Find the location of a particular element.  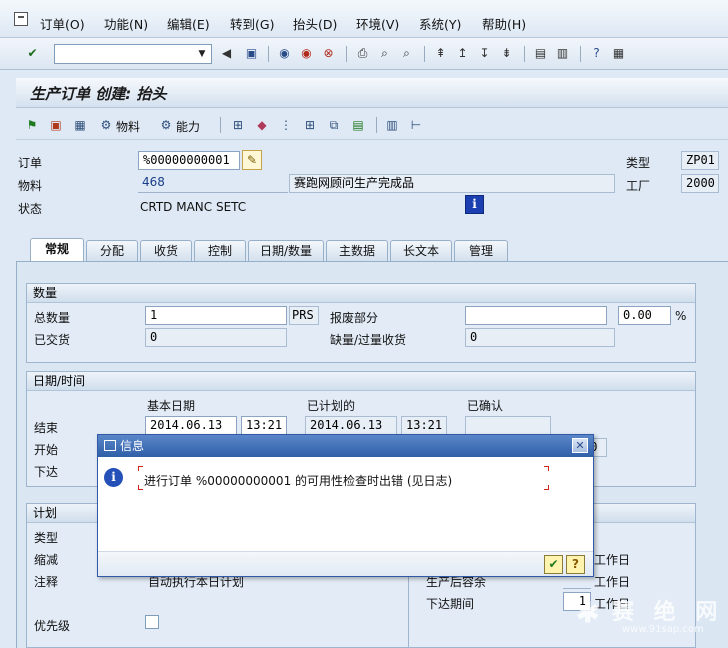

tree-icon: ⊢ is located at coordinates (416, 125).